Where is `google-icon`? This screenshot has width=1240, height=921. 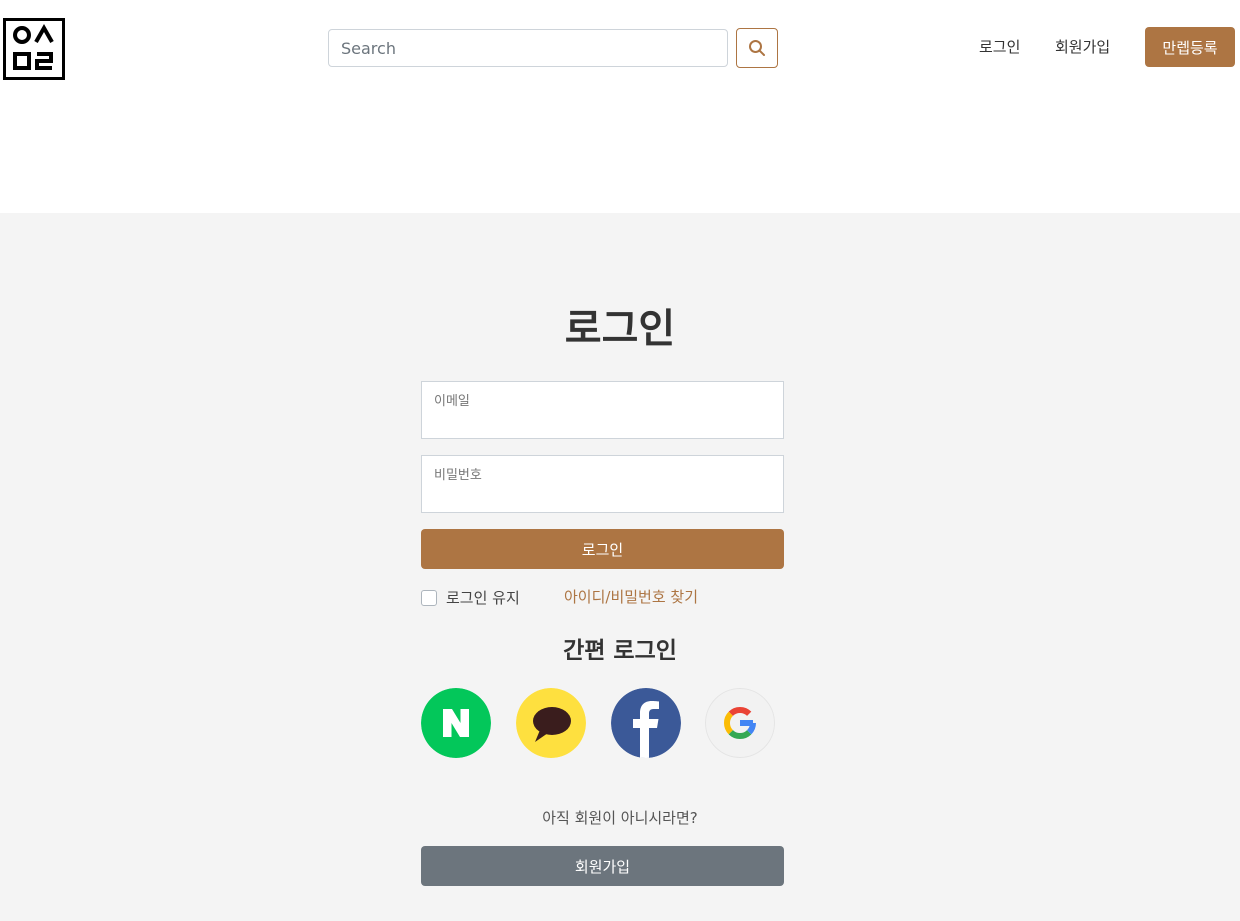 google-icon is located at coordinates (740, 723).